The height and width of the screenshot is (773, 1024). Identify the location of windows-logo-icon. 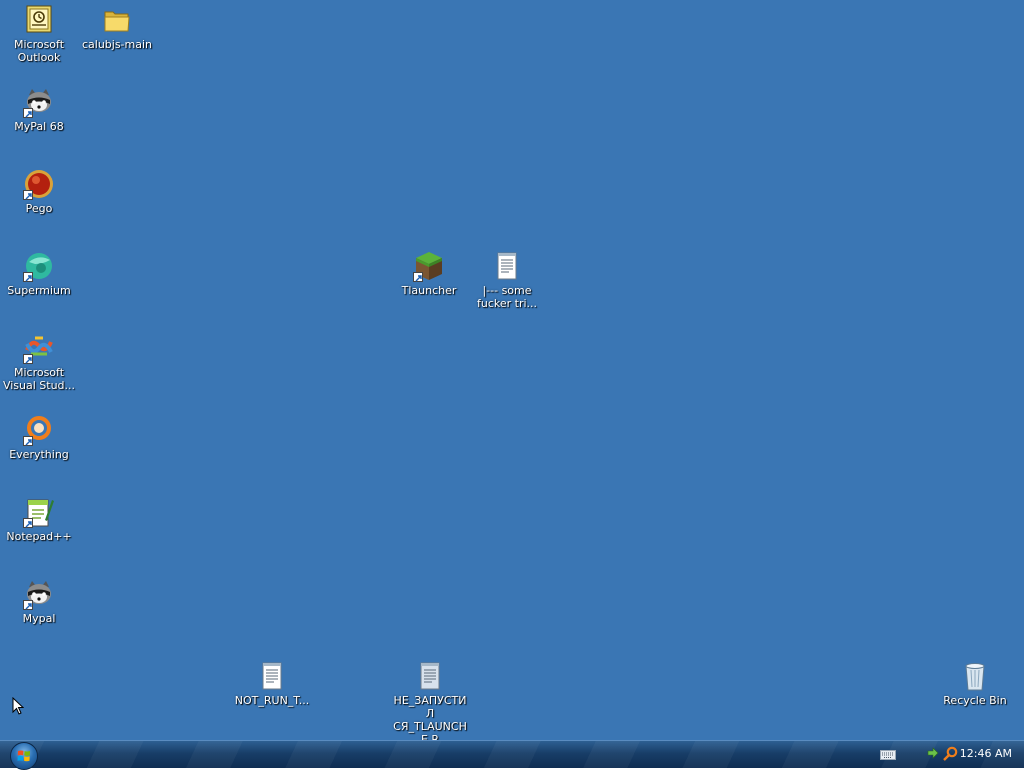
(23, 756).